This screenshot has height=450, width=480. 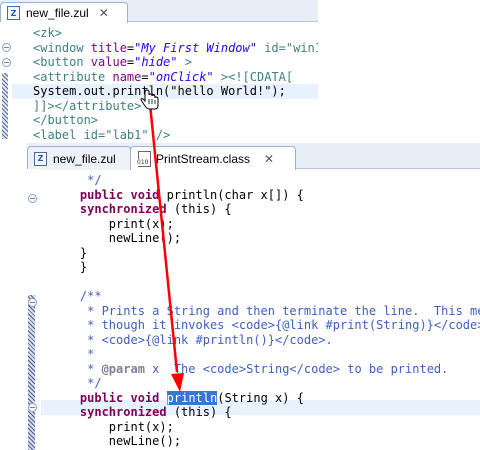 What do you see at coordinates (144, 159) in the screenshot?
I see `class-file-icon: 010` at bounding box center [144, 159].